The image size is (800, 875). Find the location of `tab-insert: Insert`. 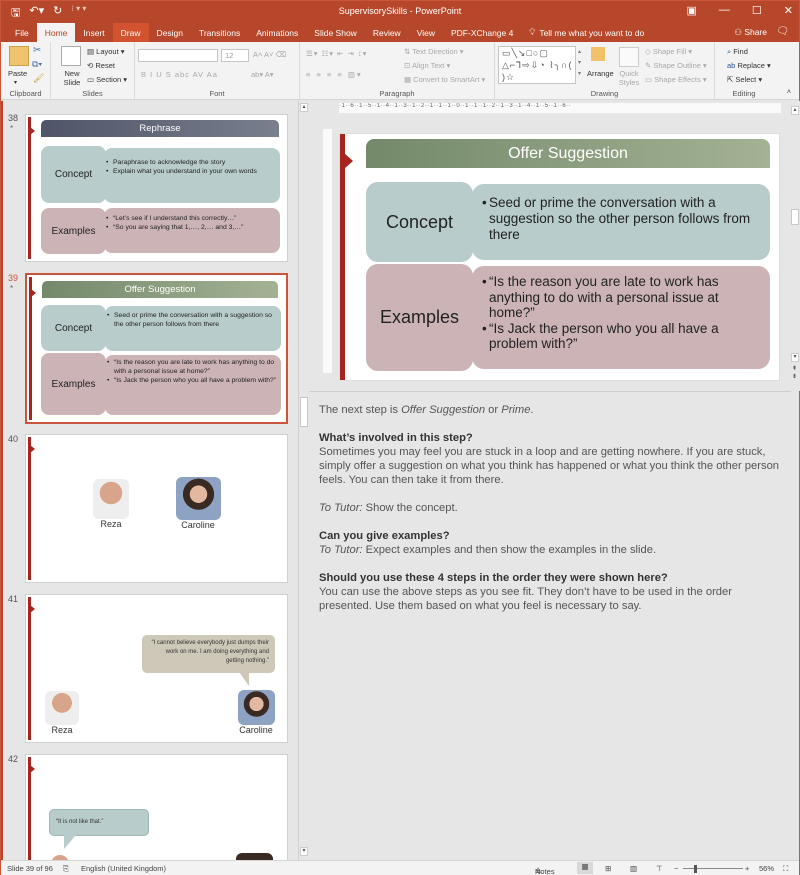

tab-insert: Insert is located at coordinates (93, 32).